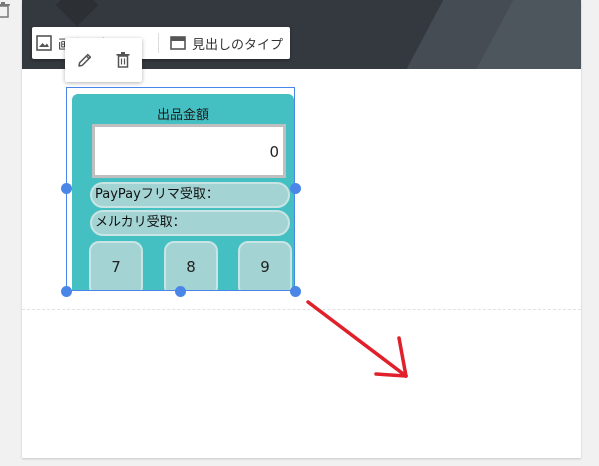 The height and width of the screenshot is (466, 599). What do you see at coordinates (85, 60) in the screenshot?
I see `pencil-icon` at bounding box center [85, 60].